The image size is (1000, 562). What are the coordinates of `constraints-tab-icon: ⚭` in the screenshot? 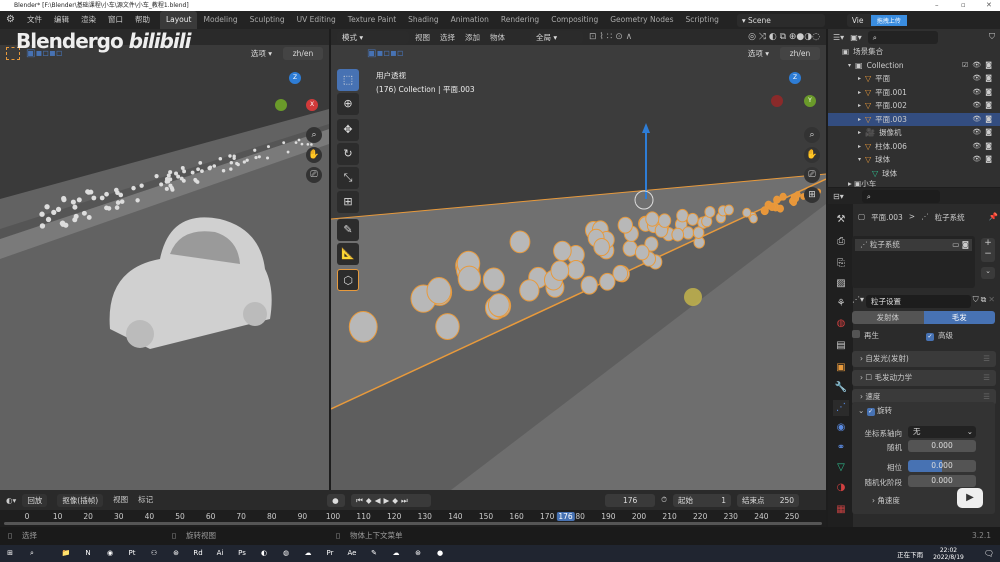 It's located at (841, 448).